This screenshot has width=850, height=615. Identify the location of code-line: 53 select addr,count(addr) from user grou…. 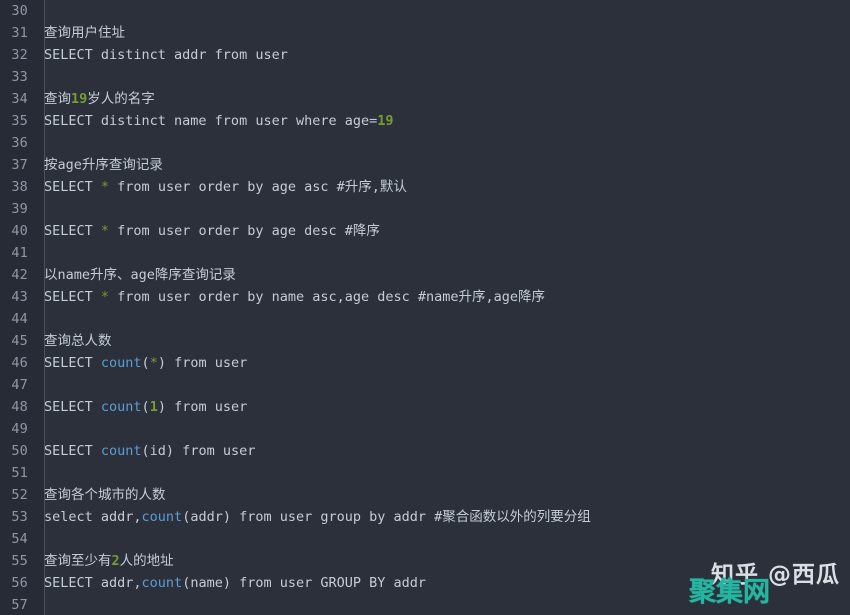
(425, 517).